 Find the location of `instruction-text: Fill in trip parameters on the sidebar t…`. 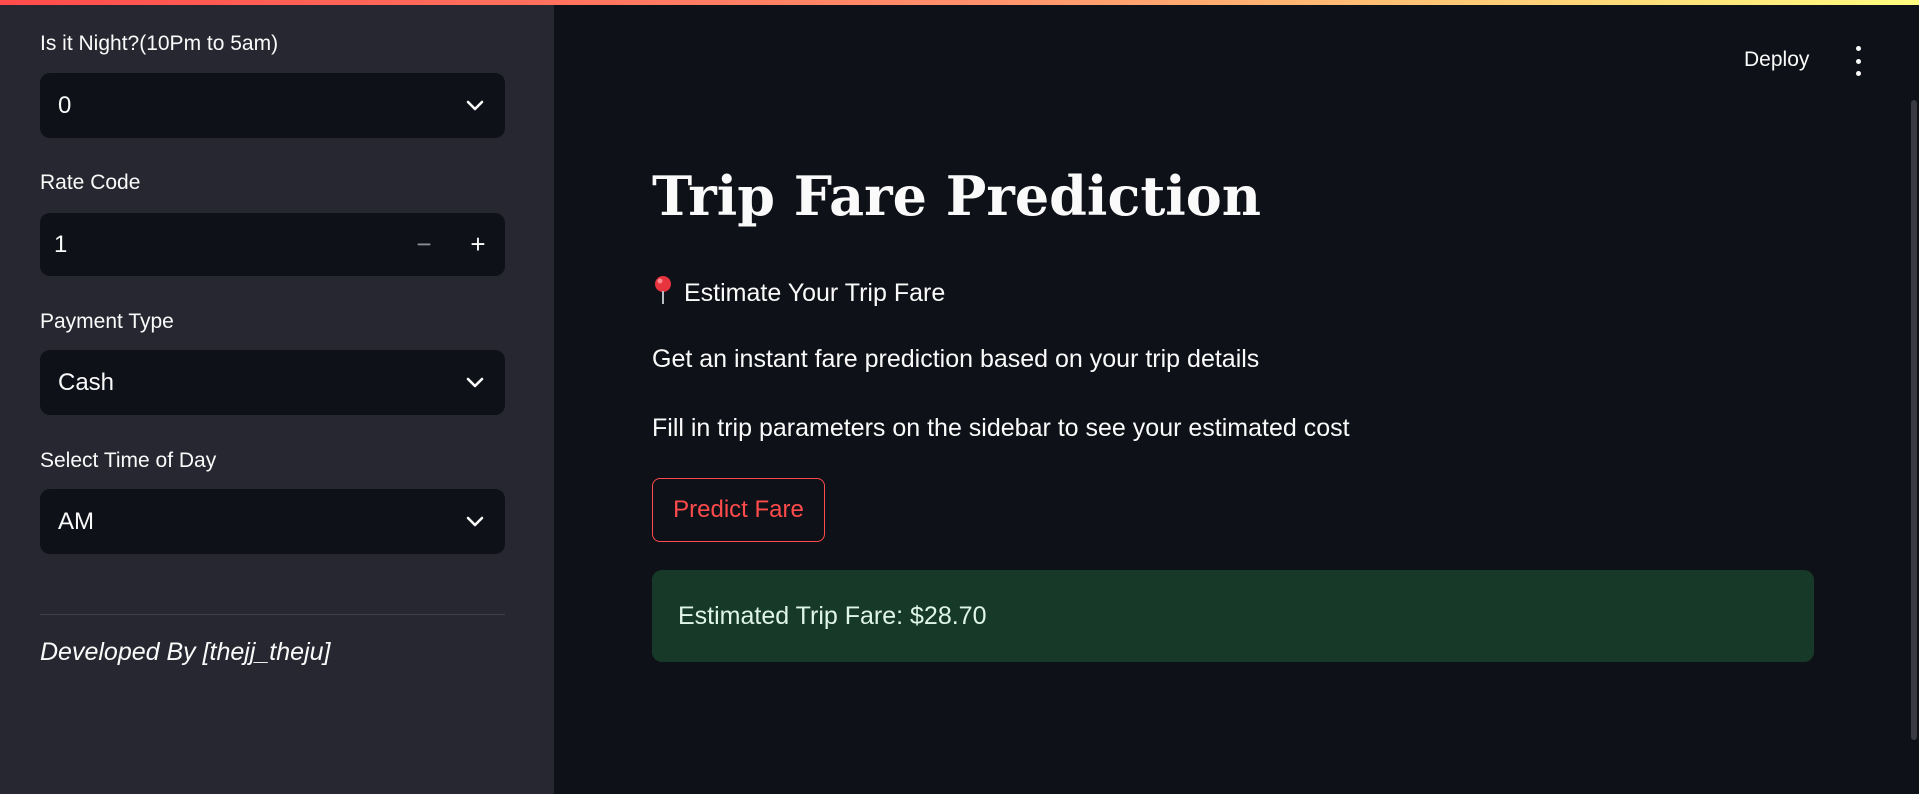

instruction-text: Fill in trip parameters on the sidebar t… is located at coordinates (1001, 428).